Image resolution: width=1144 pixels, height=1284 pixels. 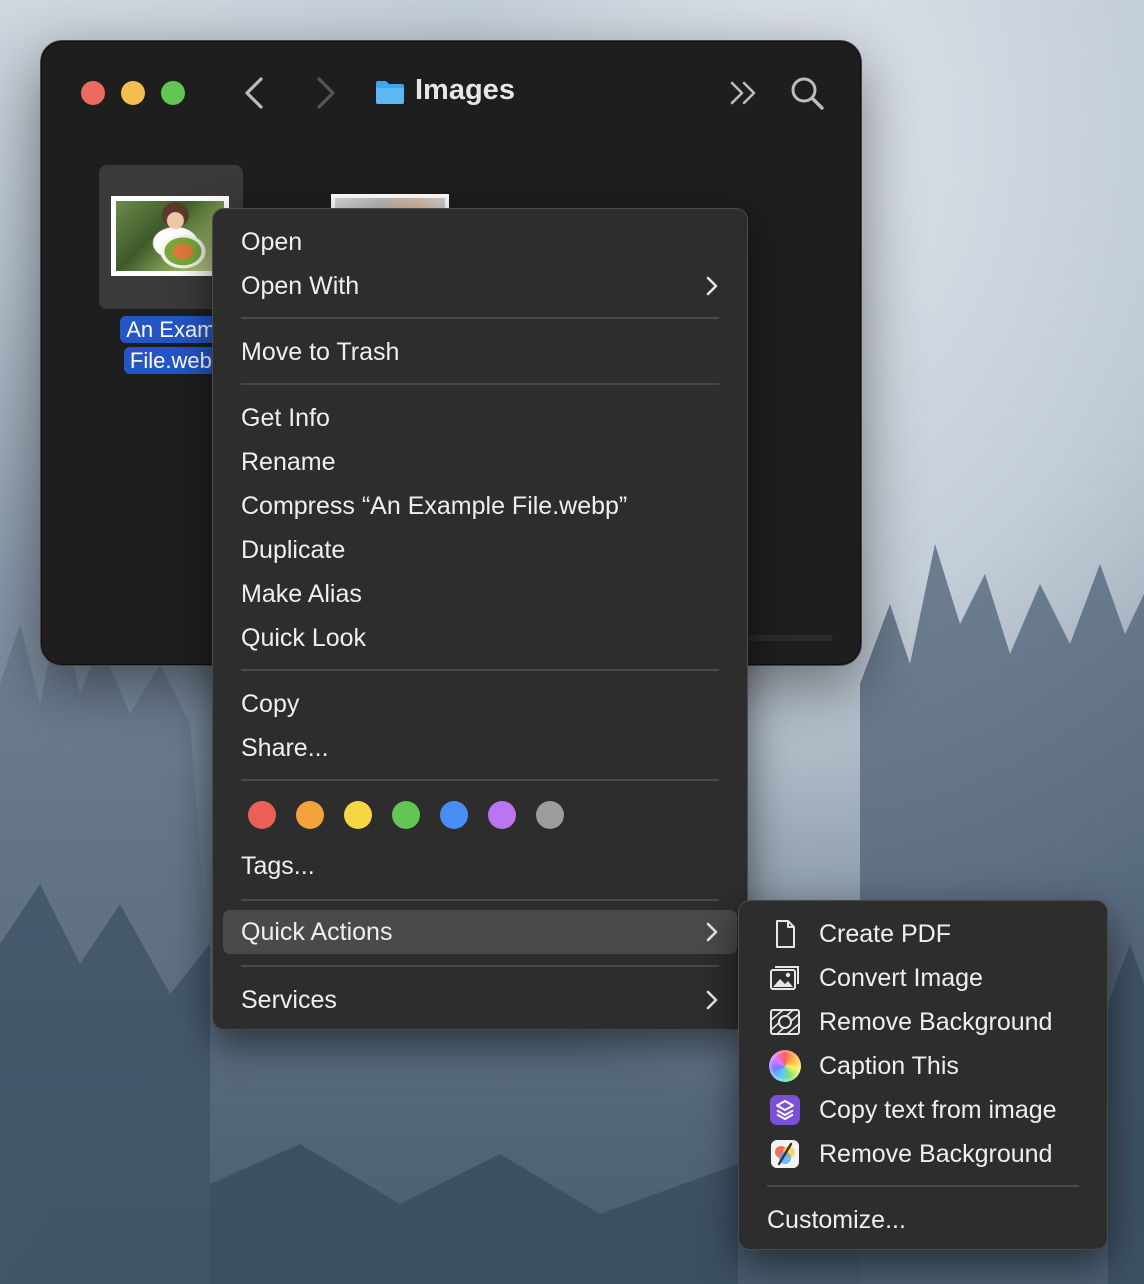 What do you see at coordinates (406, 815) in the screenshot?
I see `tag-green` at bounding box center [406, 815].